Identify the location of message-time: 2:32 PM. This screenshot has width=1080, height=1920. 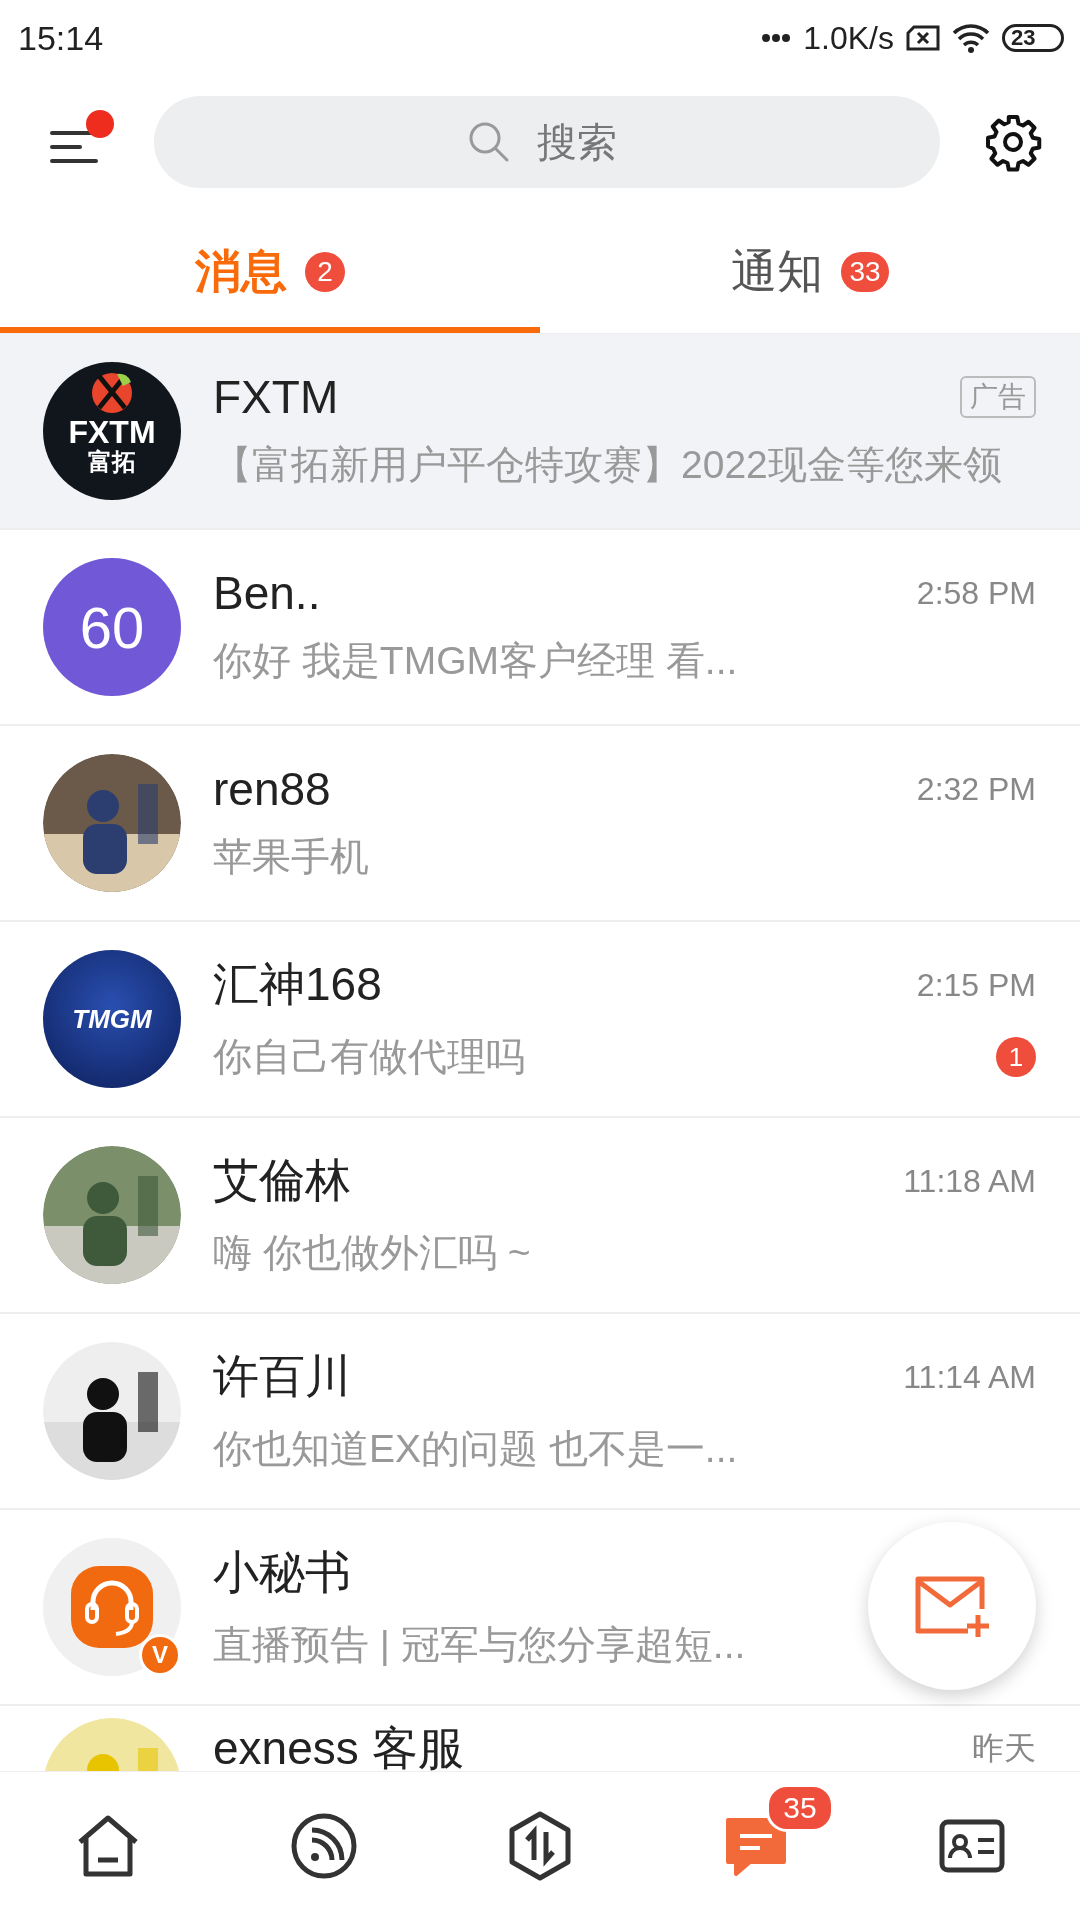
(976, 789).